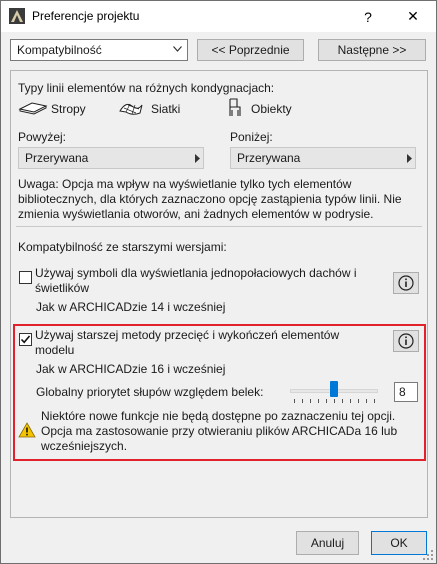 This screenshot has width=437, height=564. I want to click on chevron-down-icon, so click(177, 49).